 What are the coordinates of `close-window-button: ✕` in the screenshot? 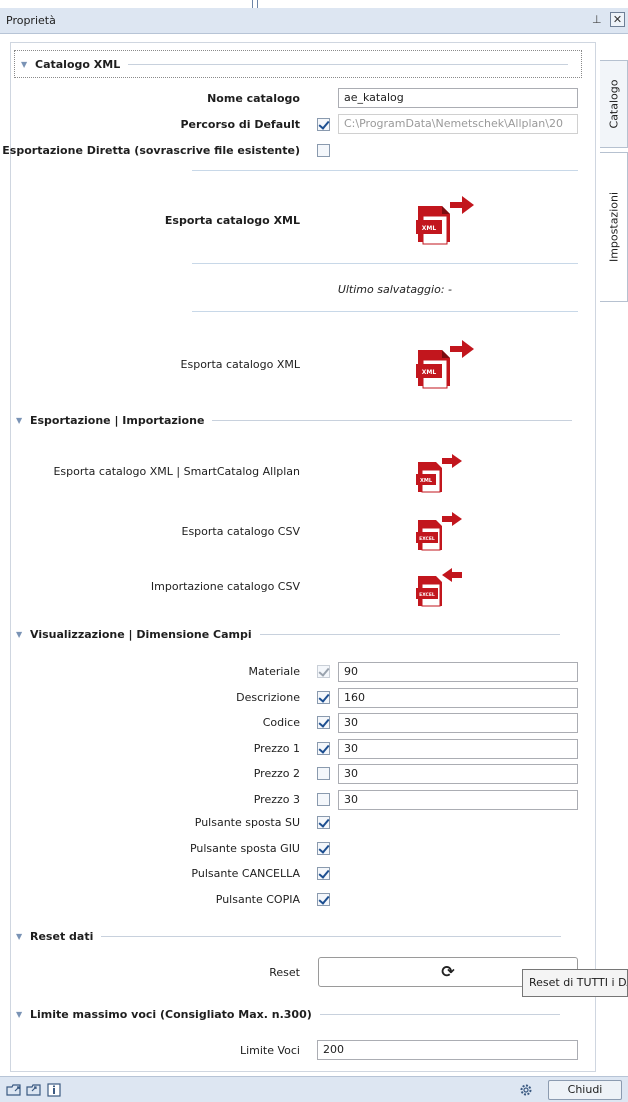 It's located at (617, 19).